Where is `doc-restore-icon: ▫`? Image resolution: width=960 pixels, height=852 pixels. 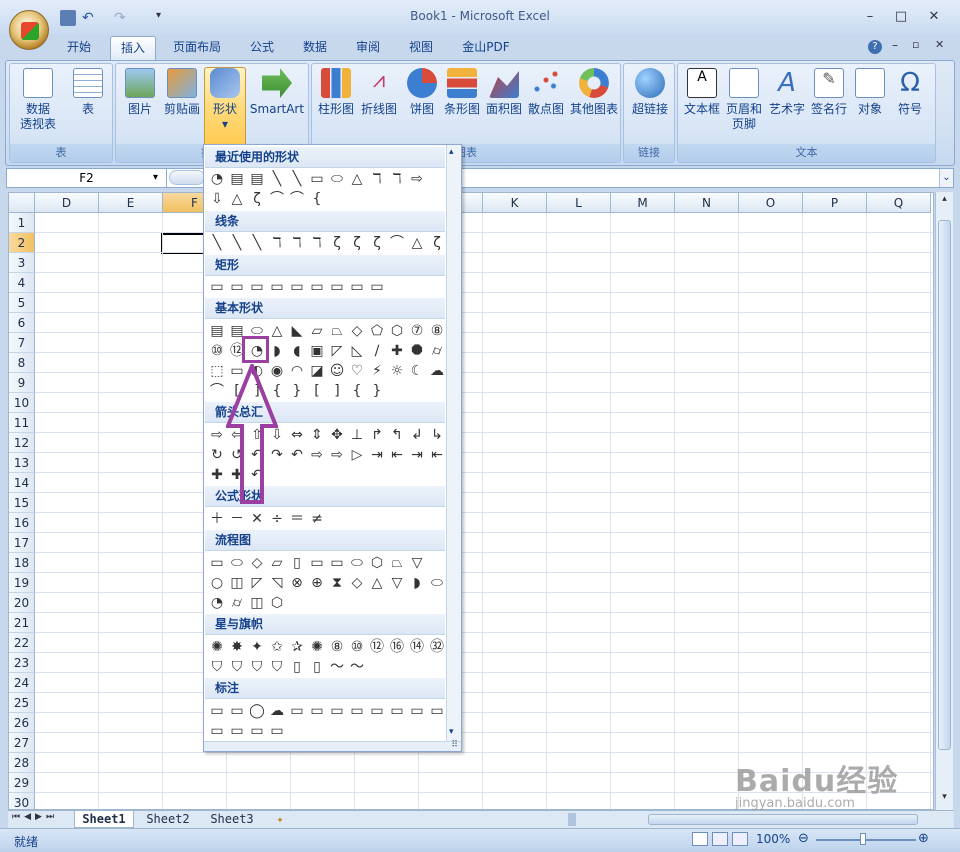
doc-restore-icon: ▫ is located at coordinates (915, 44).